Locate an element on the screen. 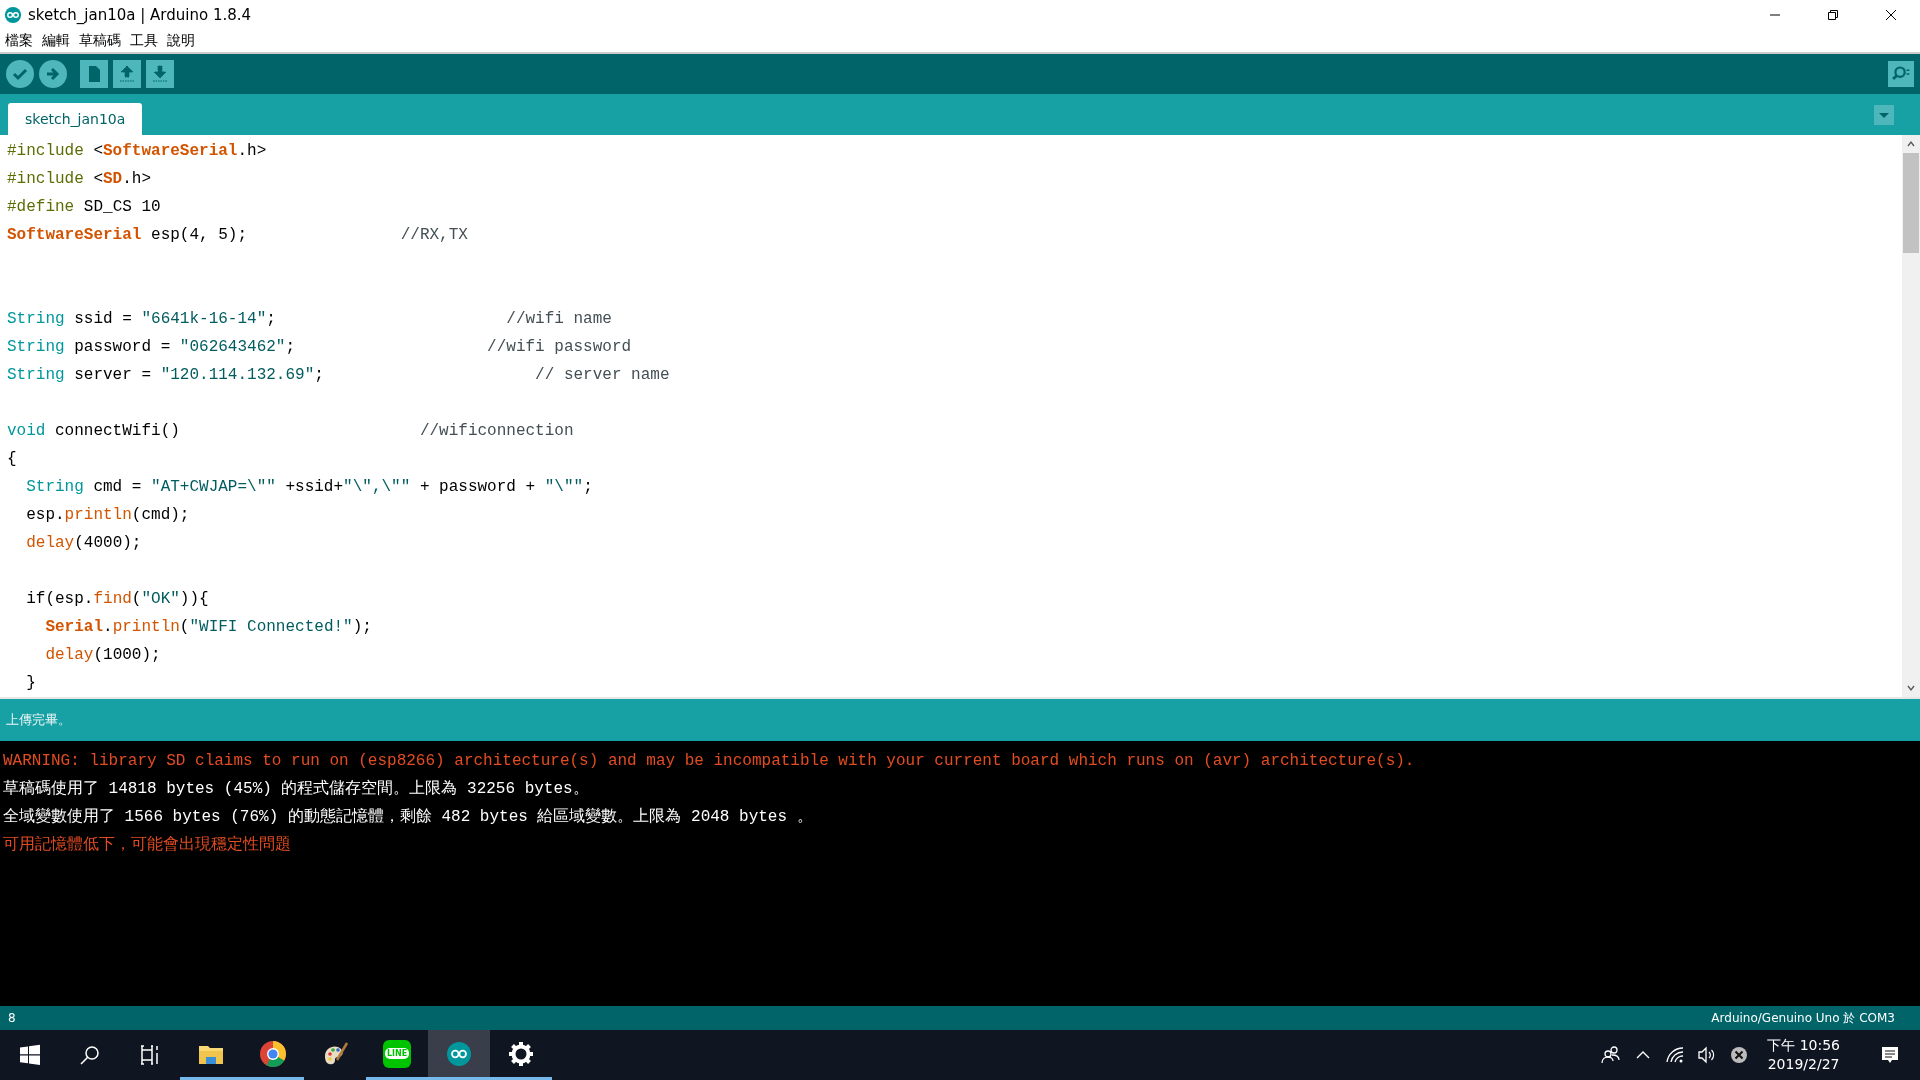 The height and width of the screenshot is (1080, 1920). menu-item: 說明 is located at coordinates (181, 40).